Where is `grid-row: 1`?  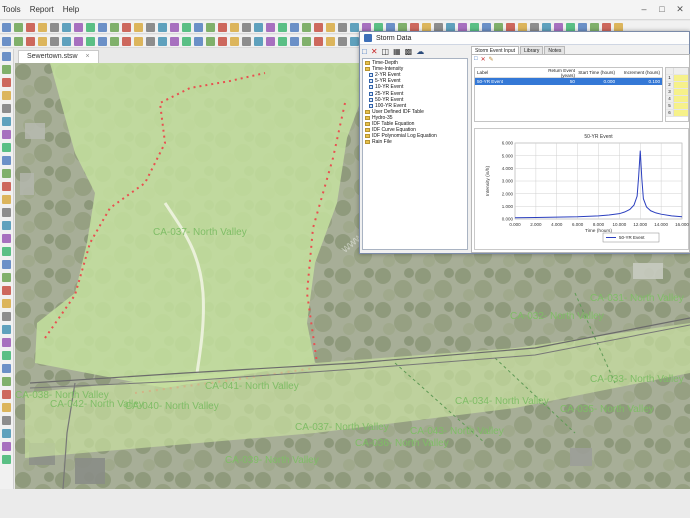
grid-row: 1 is located at coordinates (677, 78).